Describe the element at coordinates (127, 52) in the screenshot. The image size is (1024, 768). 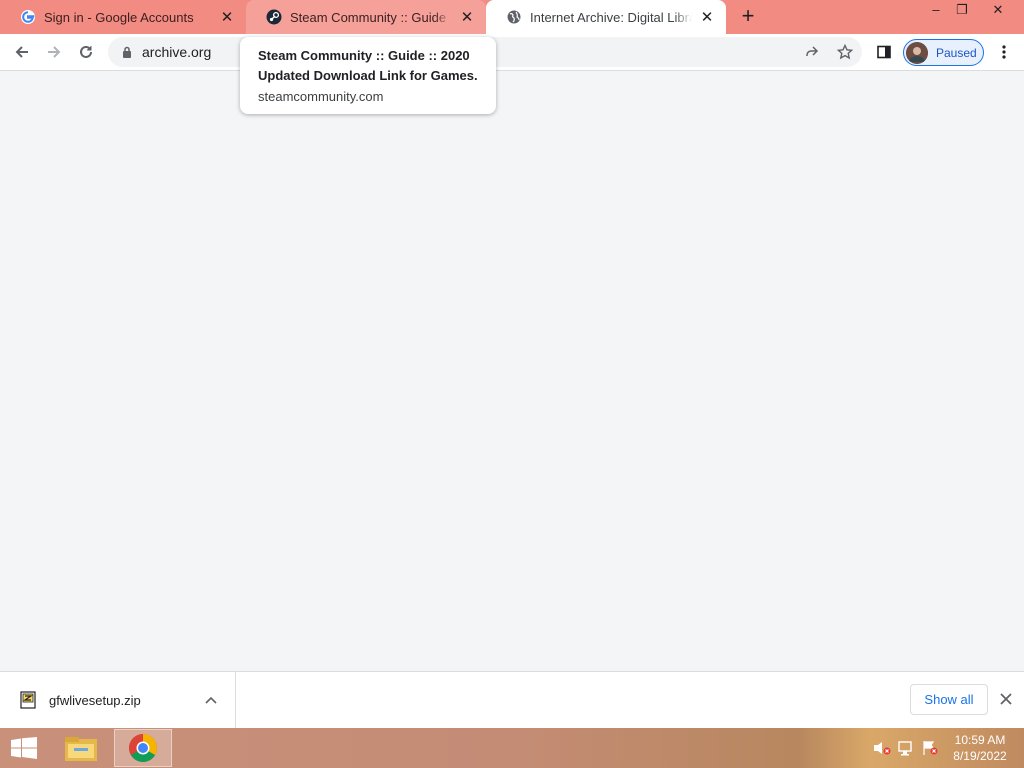
I see `lock-icon` at that location.